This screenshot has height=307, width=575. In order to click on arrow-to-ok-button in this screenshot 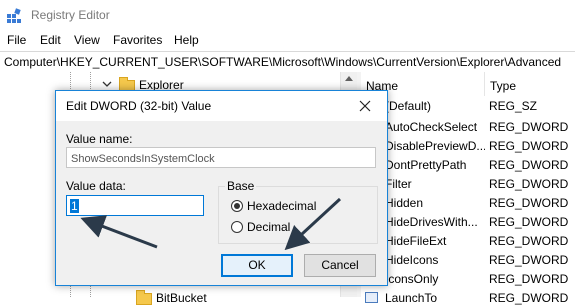, I will do `click(313, 224)`.